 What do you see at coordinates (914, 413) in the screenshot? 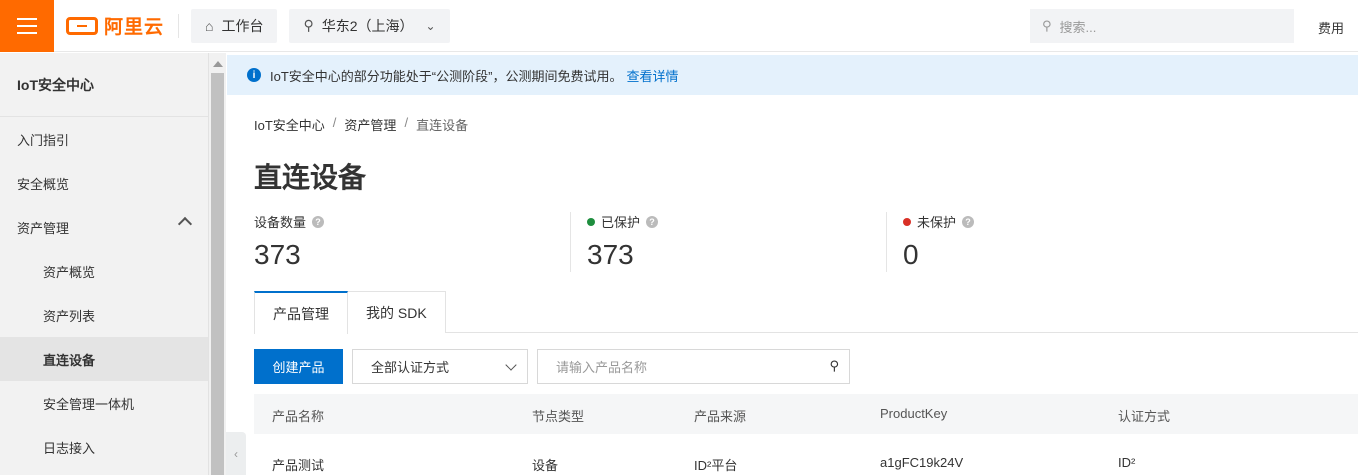
I see `column-header-productkey: ProductKey` at bounding box center [914, 413].